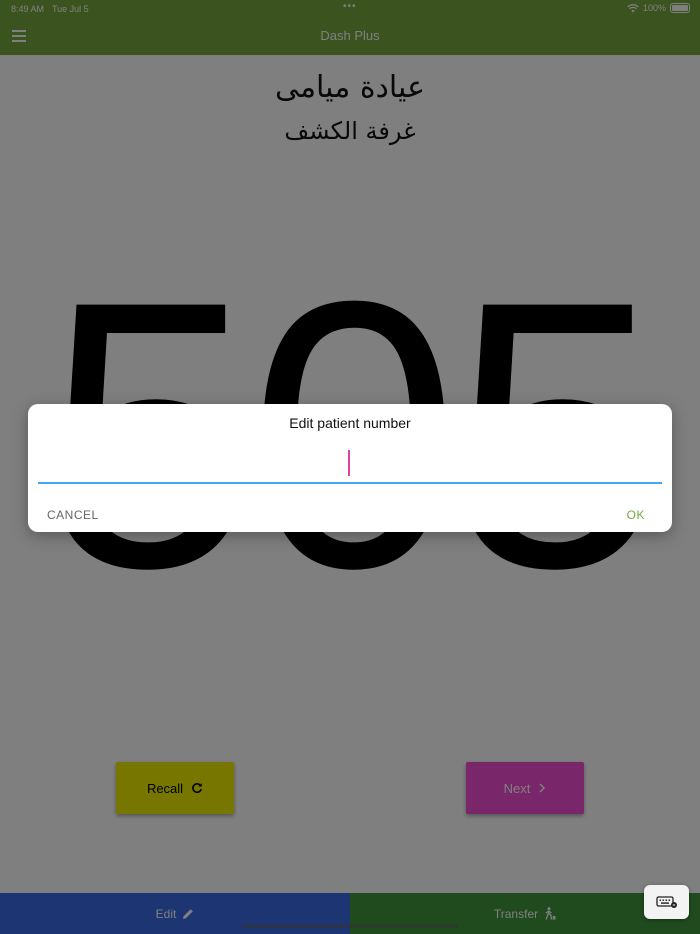 This screenshot has width=700, height=934. I want to click on home-indicator, so click(350, 926).